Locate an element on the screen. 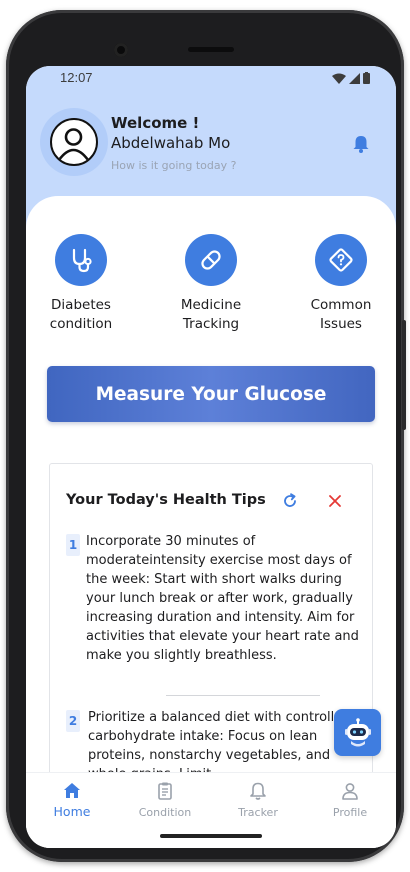 The height and width of the screenshot is (872, 410). nav-home: Home is located at coordinates (72, 803).